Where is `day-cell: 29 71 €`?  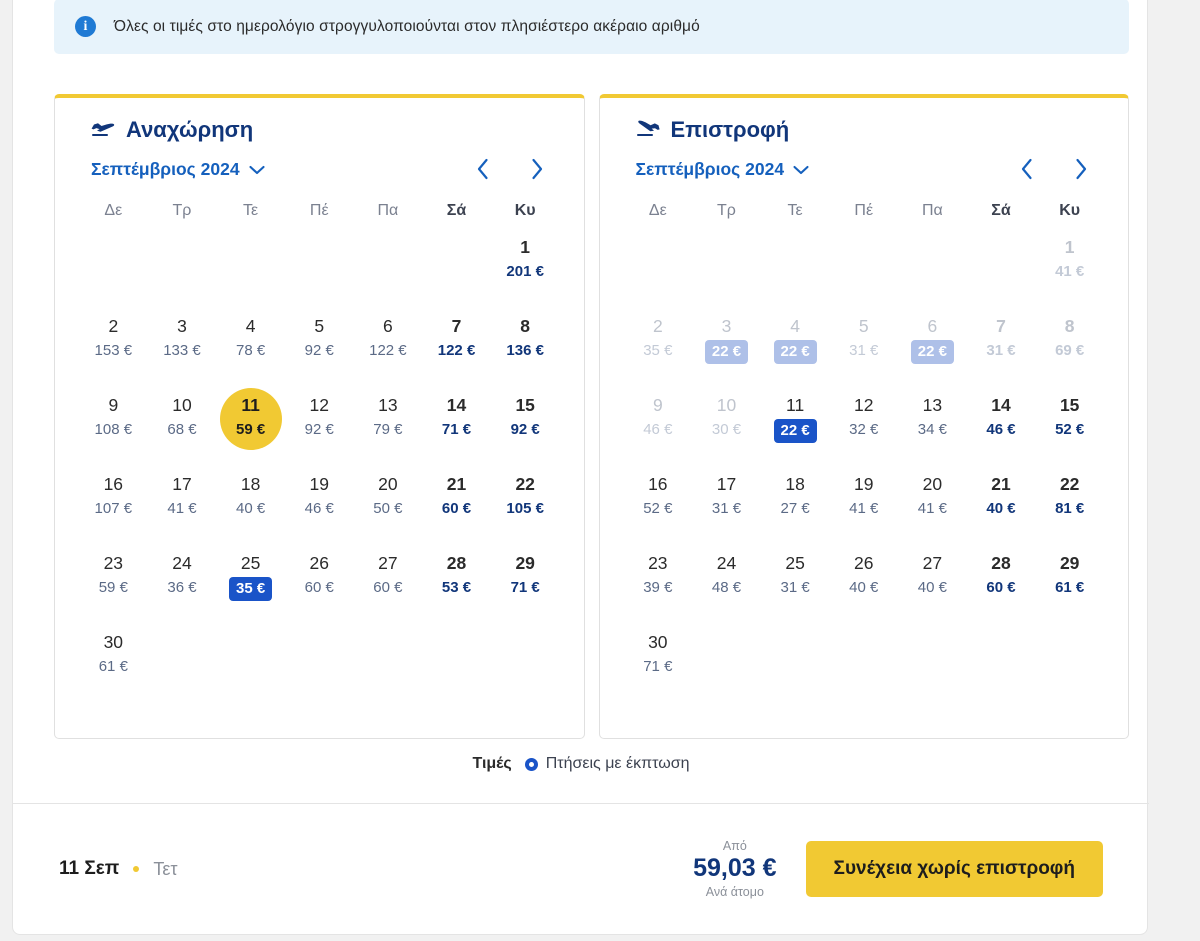 day-cell: 29 71 € is located at coordinates (525, 585).